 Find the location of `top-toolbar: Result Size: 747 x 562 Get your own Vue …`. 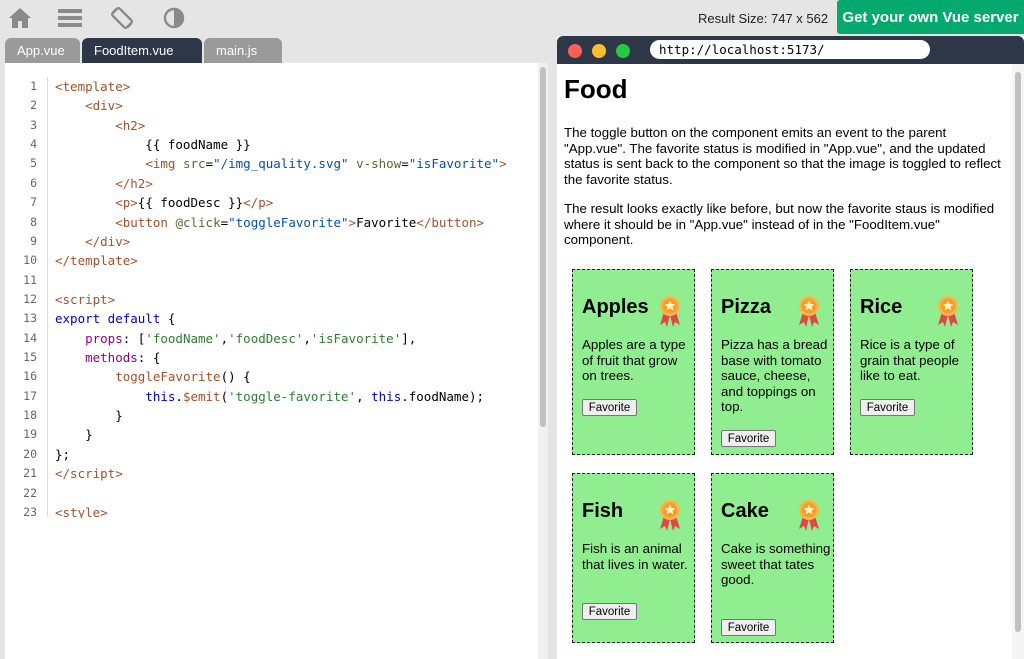

top-toolbar: Result Size: 747 x 562 Get your own Vue … is located at coordinates (512, 18).